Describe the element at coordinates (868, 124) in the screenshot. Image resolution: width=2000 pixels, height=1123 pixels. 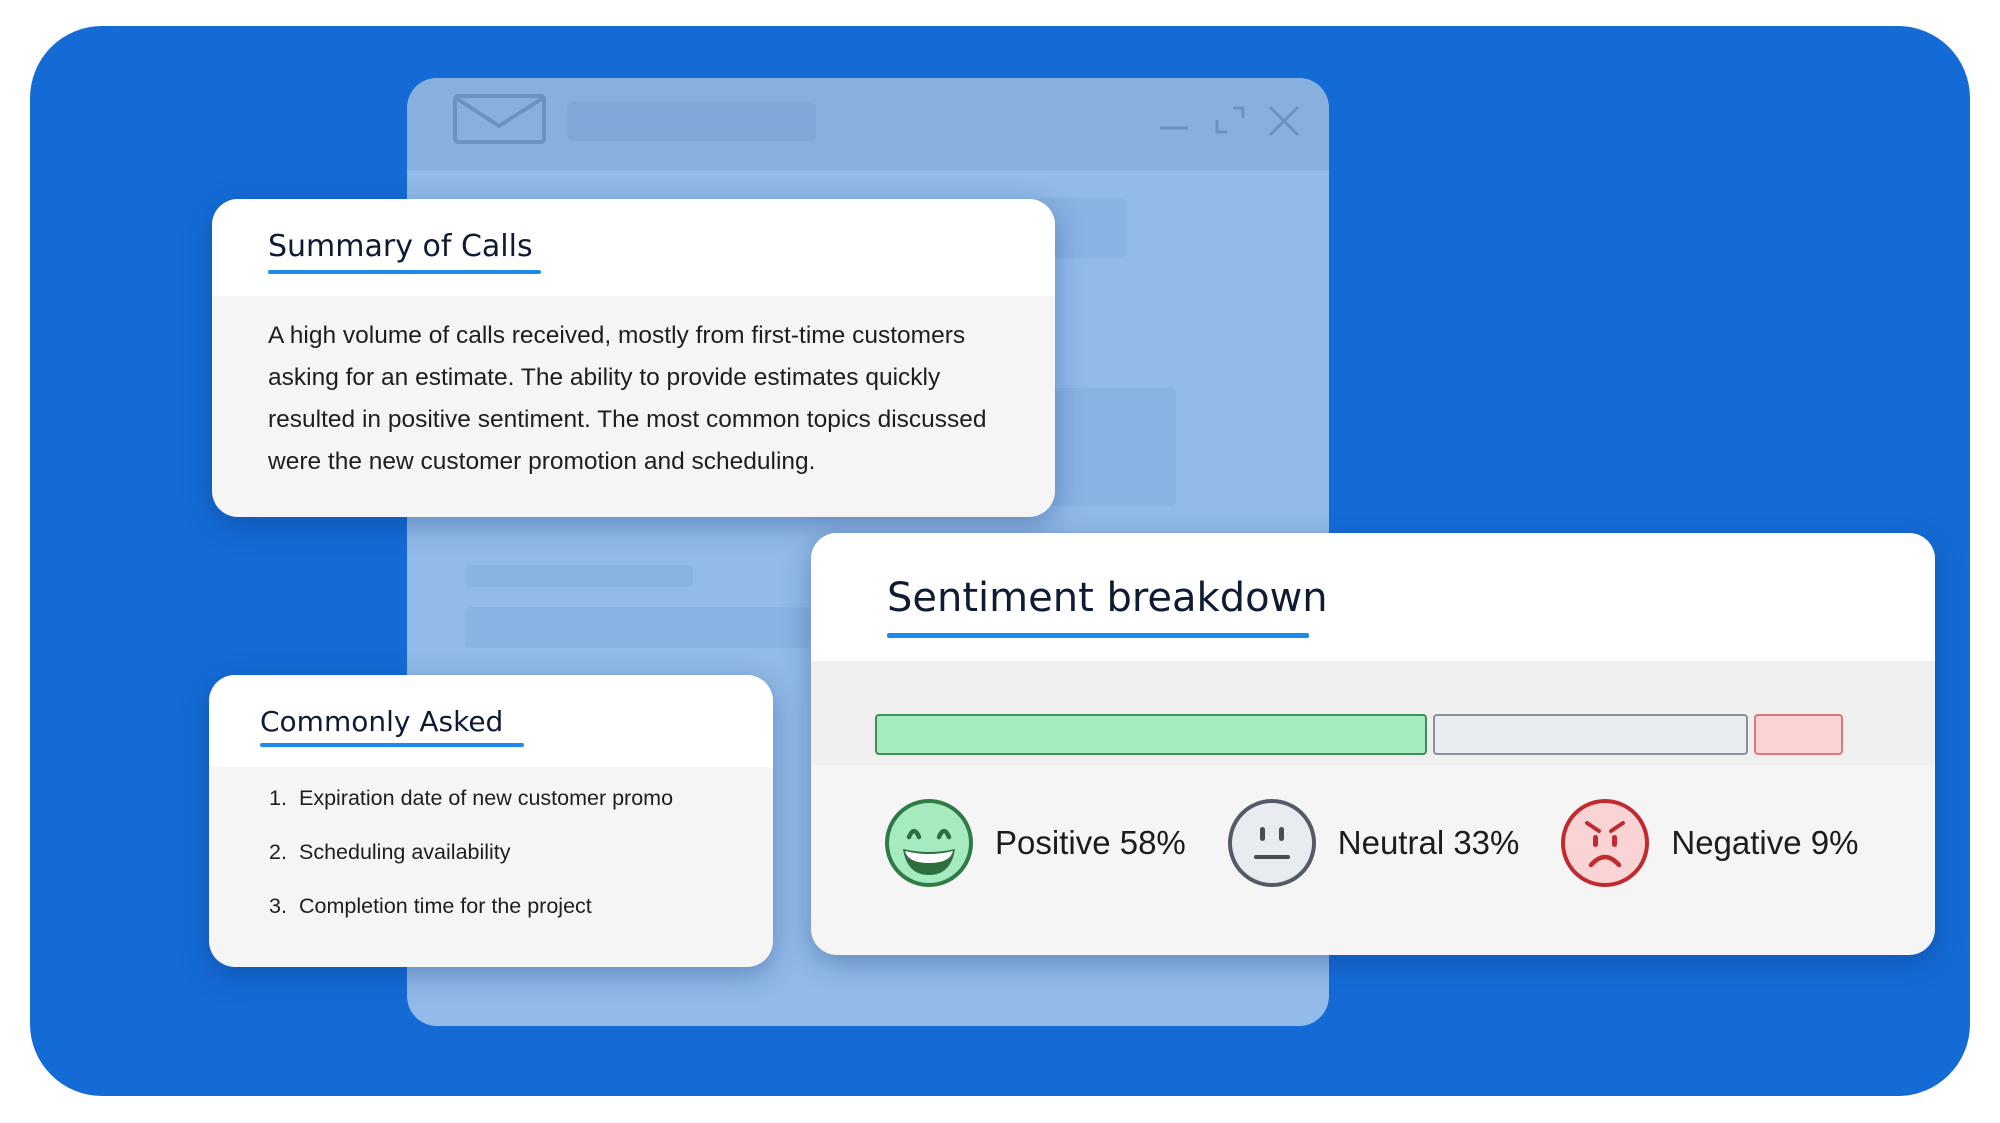
I see `window-titlebar` at that location.